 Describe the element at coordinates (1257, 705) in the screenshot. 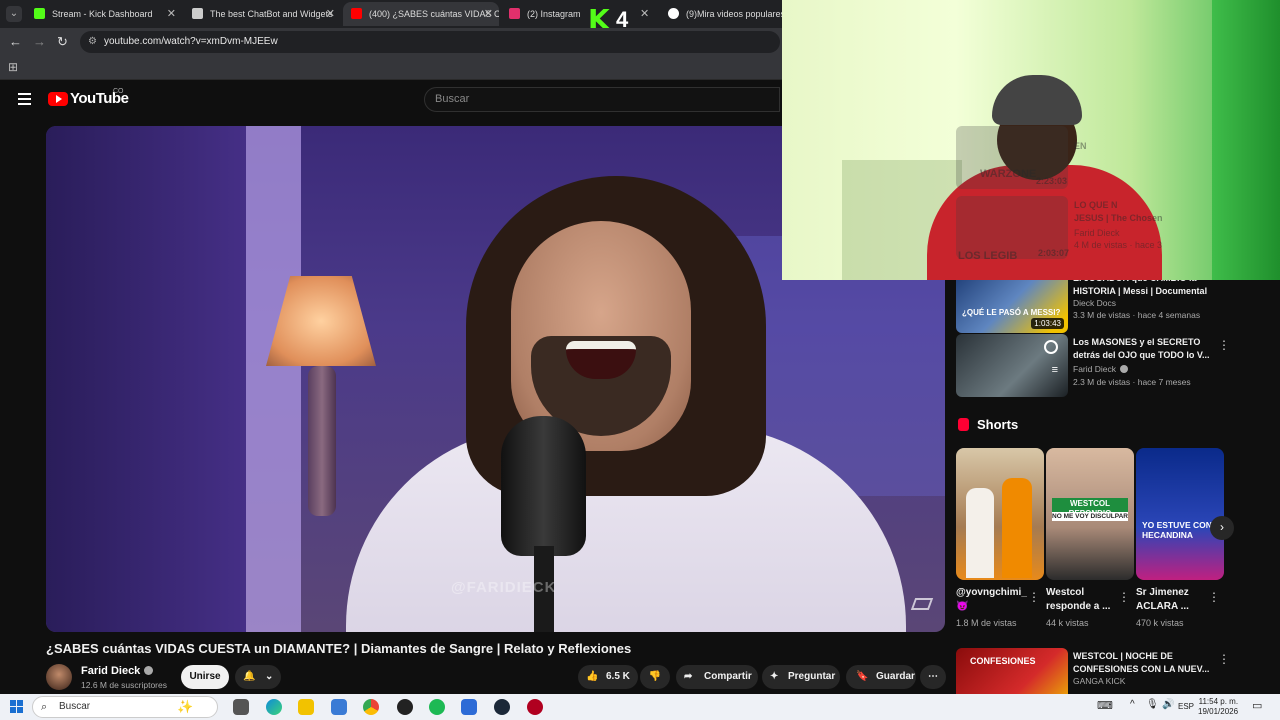

I see `notification-icon: ▭` at that location.